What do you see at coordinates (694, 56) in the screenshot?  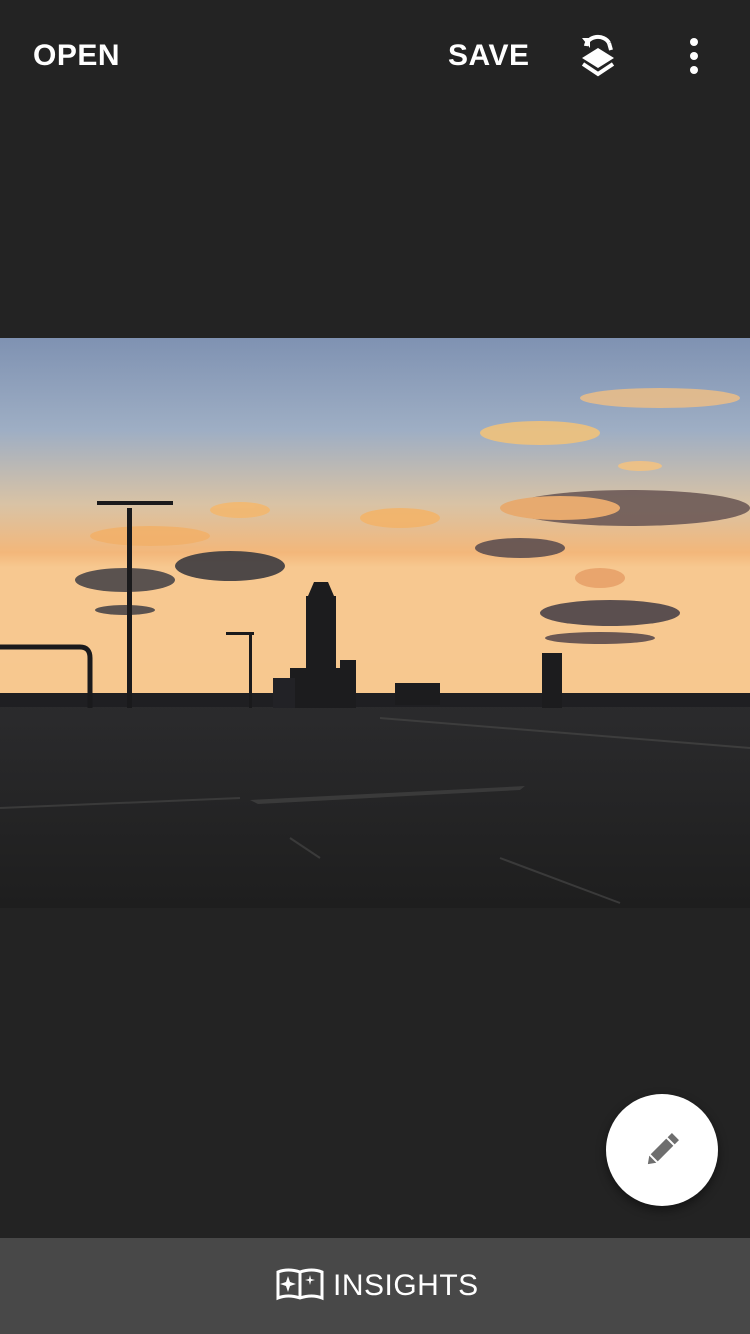 I see `more-vert-icon` at bounding box center [694, 56].